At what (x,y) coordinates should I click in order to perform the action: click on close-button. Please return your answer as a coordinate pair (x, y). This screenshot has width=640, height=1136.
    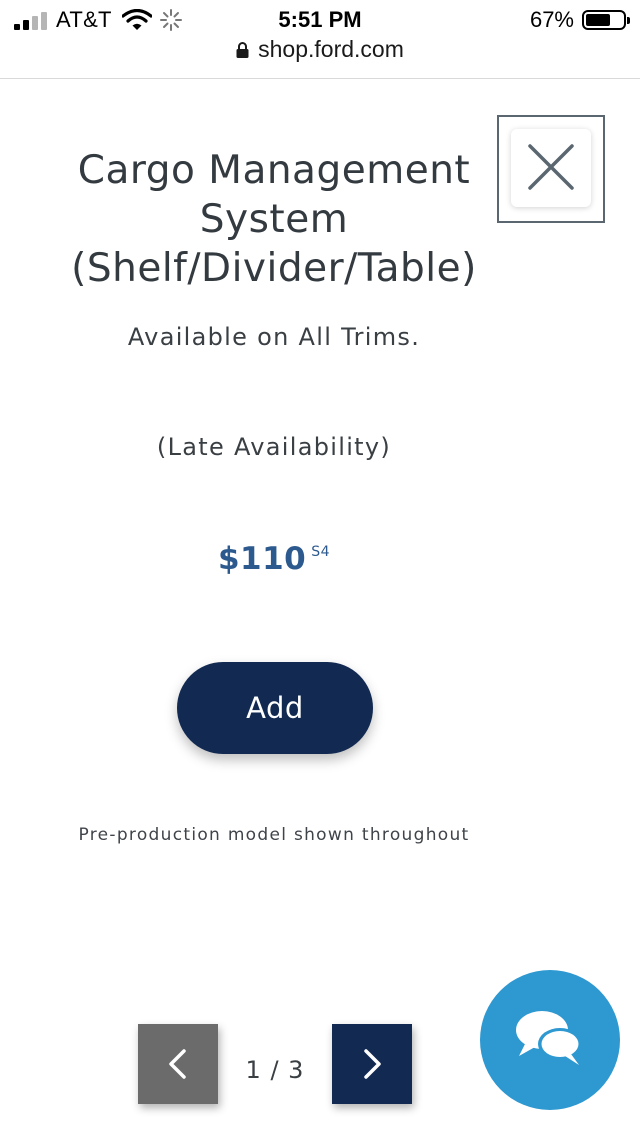
    Looking at the image, I should click on (551, 168).